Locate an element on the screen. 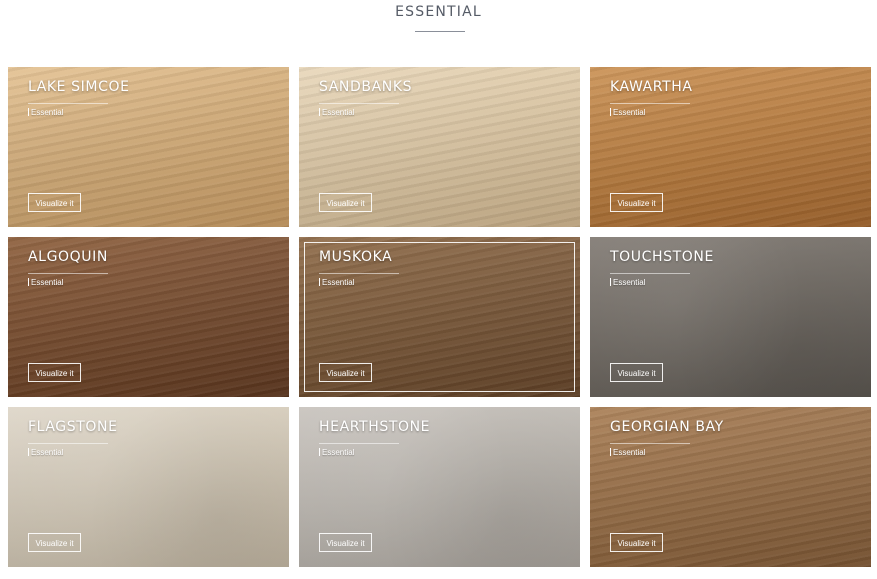 This screenshot has height=579, width=877. product-name: HEARTHSTONE is located at coordinates (375, 427).